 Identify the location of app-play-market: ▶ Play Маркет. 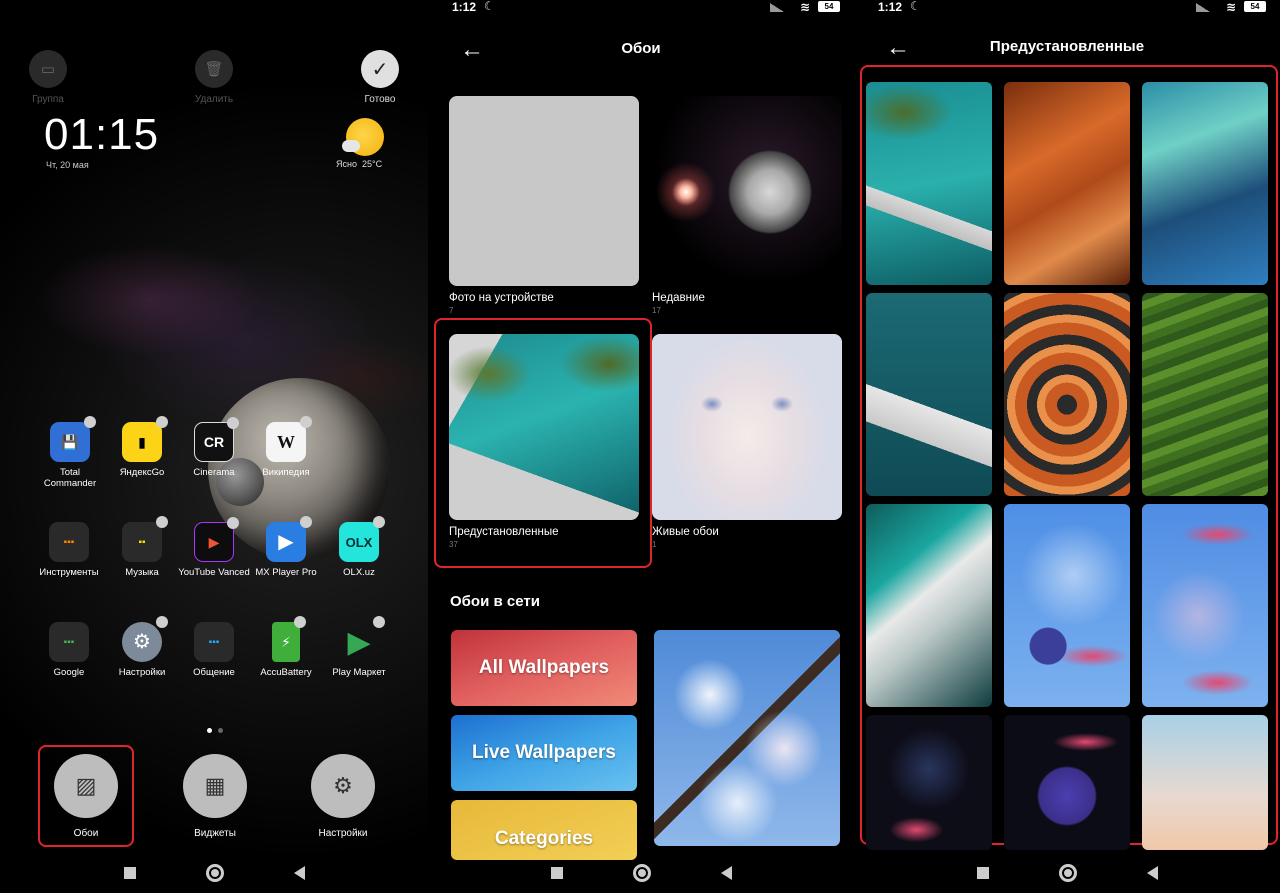
(359, 647).